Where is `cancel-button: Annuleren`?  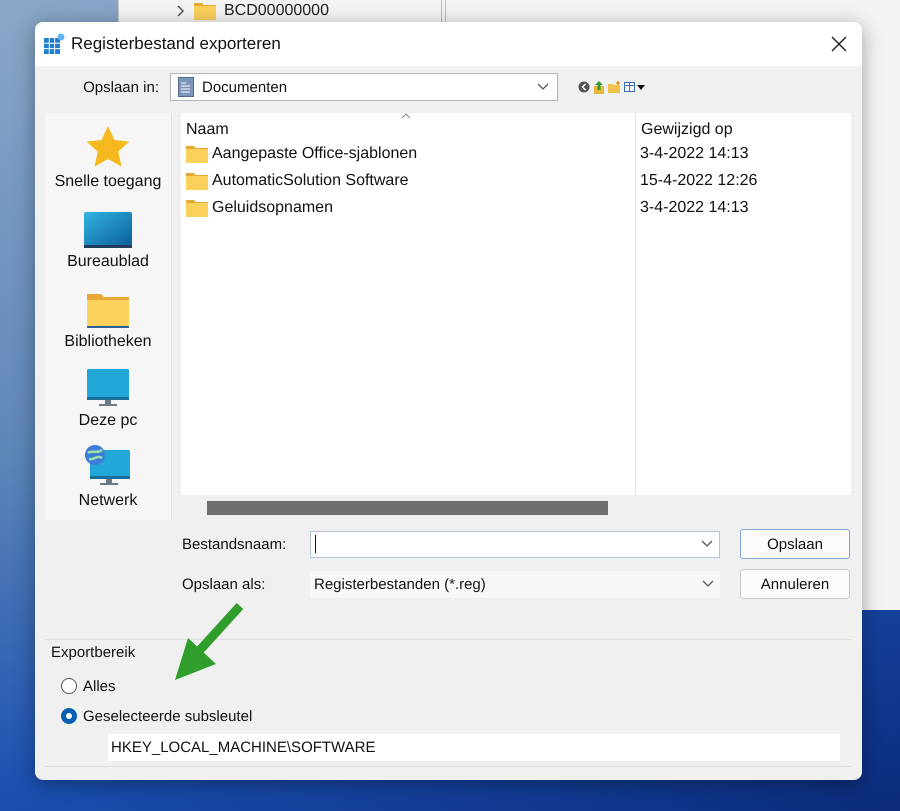
cancel-button: Annuleren is located at coordinates (795, 584).